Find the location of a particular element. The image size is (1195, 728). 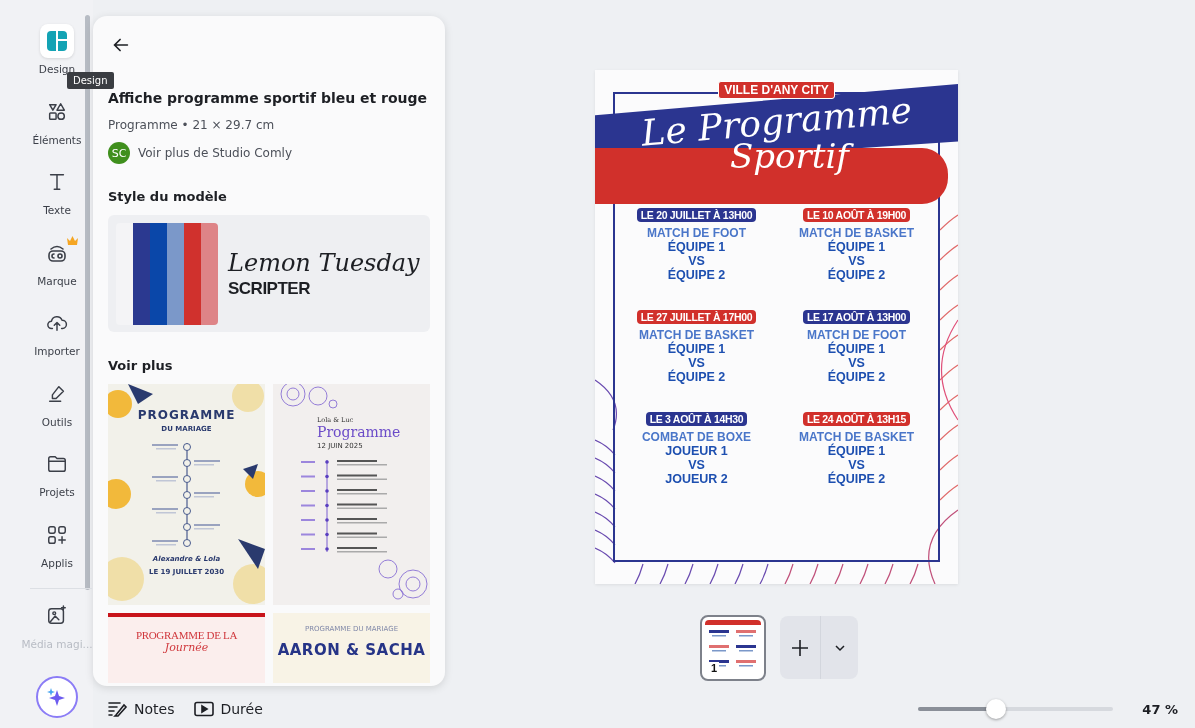

template-thumbnail: PROGRAMME DE LA Journée is located at coordinates (186, 648).